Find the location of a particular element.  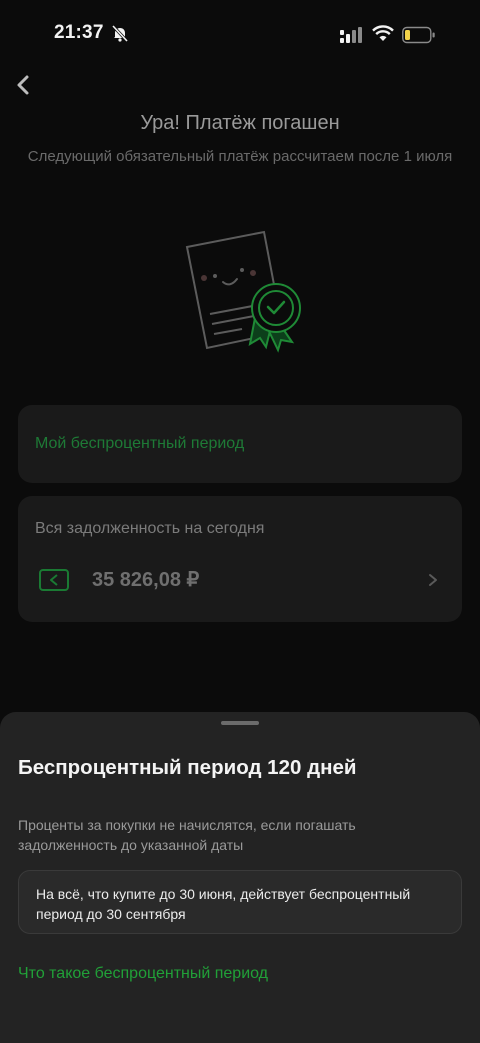

status-bar: 21:37 is located at coordinates (240, 36).